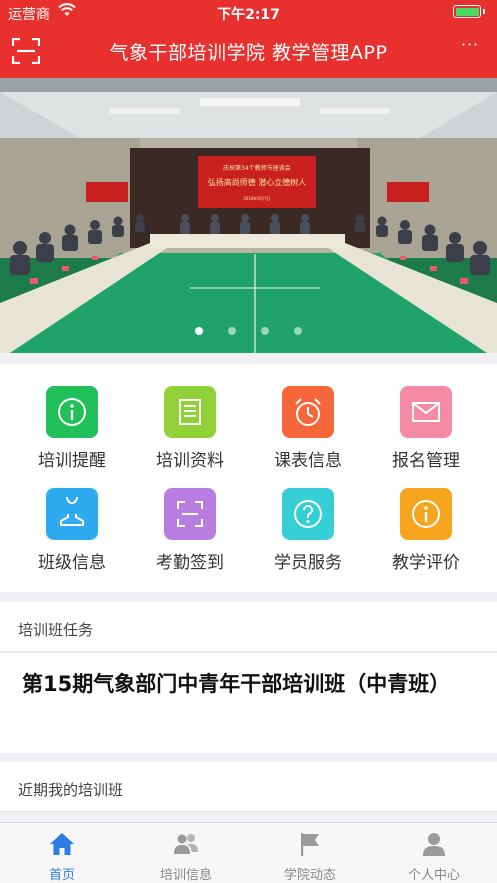 The width and height of the screenshot is (497, 883). I want to click on alarm-clock-icon, so click(308, 412).